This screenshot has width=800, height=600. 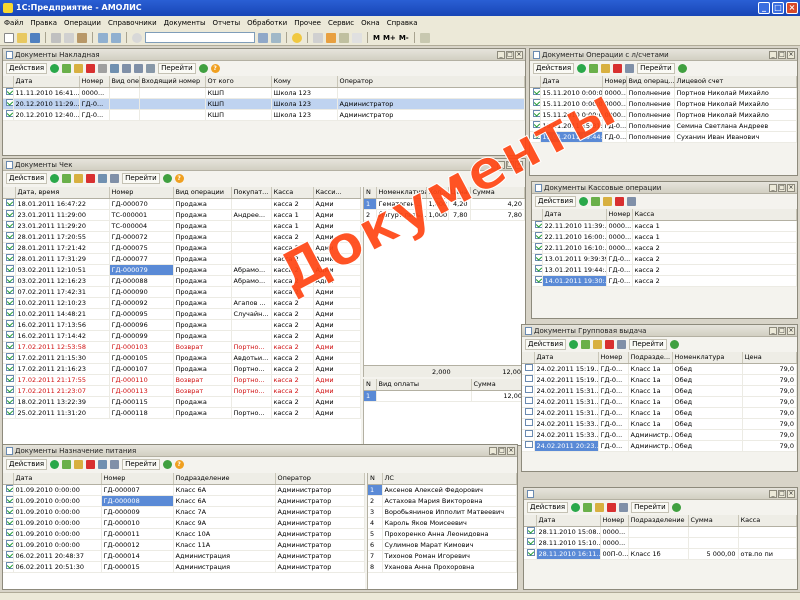 What do you see at coordinates (137, 37) in the screenshot?
I see `search-icon` at bounding box center [137, 37].